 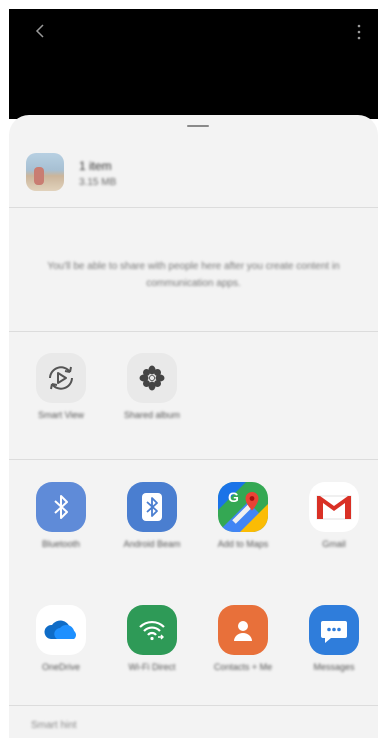 What do you see at coordinates (41, 31) in the screenshot?
I see `chevron-left-icon` at bounding box center [41, 31].